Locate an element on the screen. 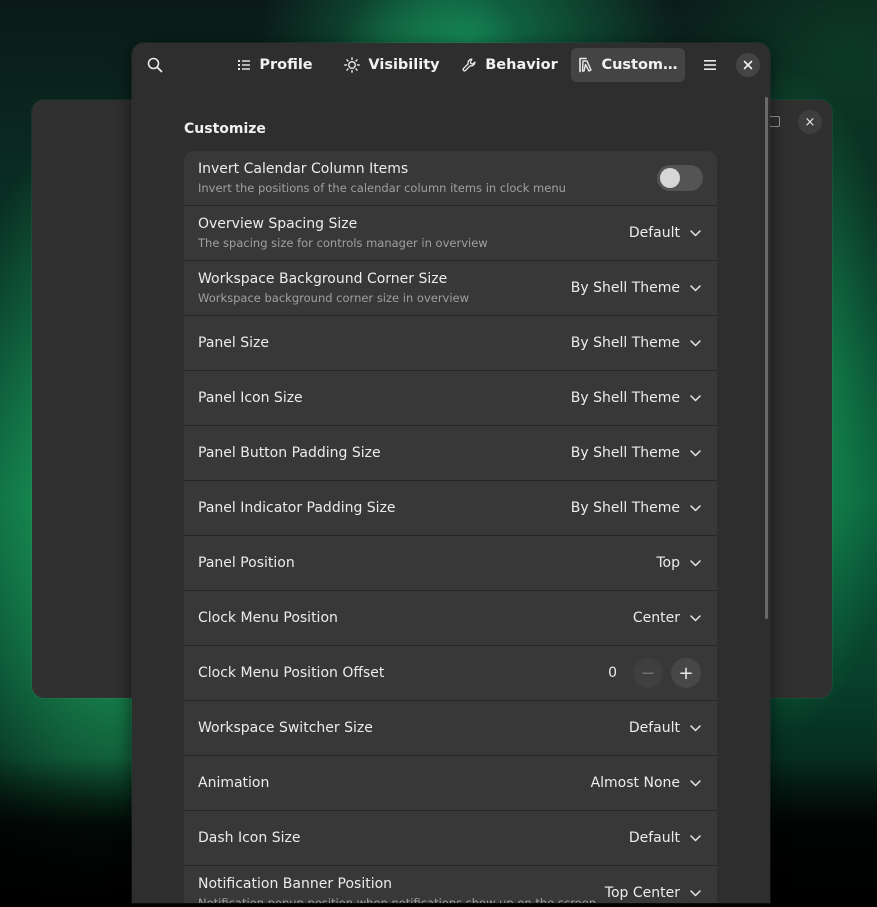 Image resolution: width=877 pixels, height=907 pixels. sun-icon is located at coordinates (352, 65).